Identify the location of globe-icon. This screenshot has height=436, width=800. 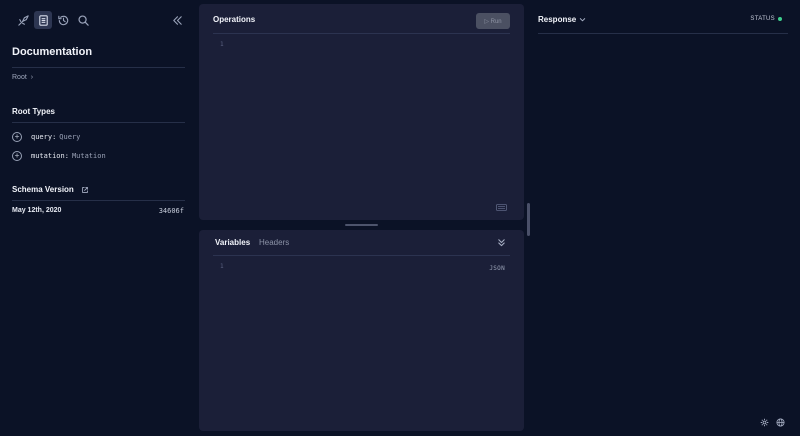
(780, 422).